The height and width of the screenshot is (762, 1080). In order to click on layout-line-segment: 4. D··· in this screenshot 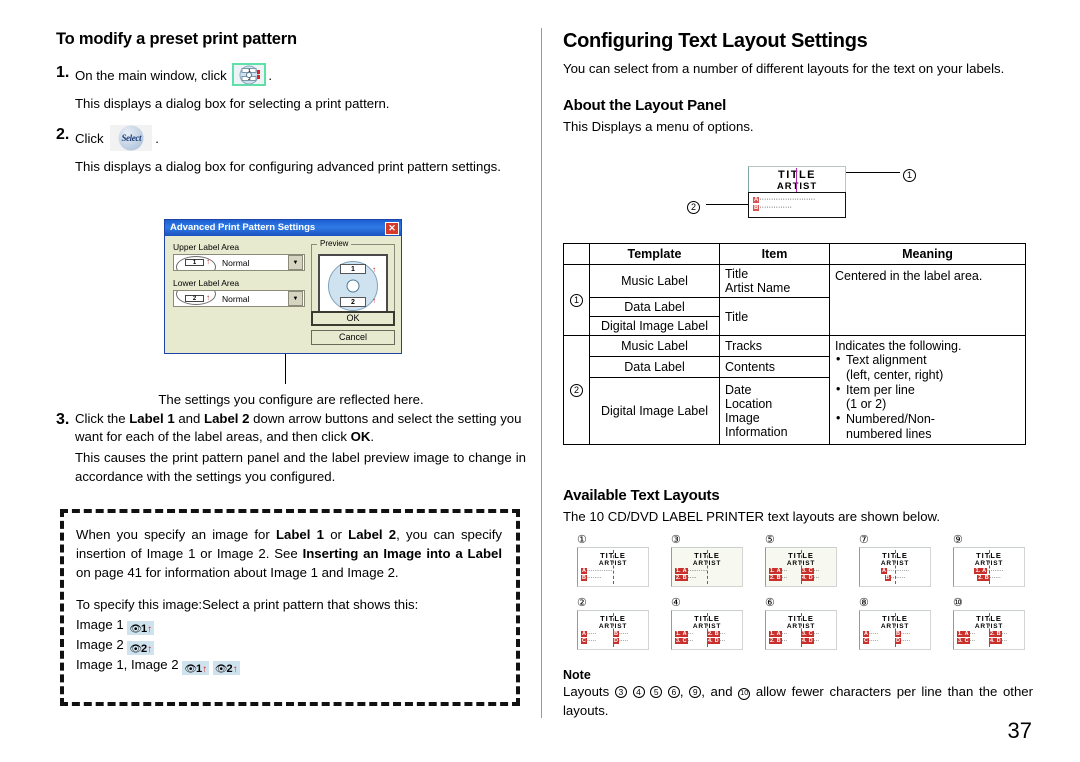, I will do `click(716, 641)`.